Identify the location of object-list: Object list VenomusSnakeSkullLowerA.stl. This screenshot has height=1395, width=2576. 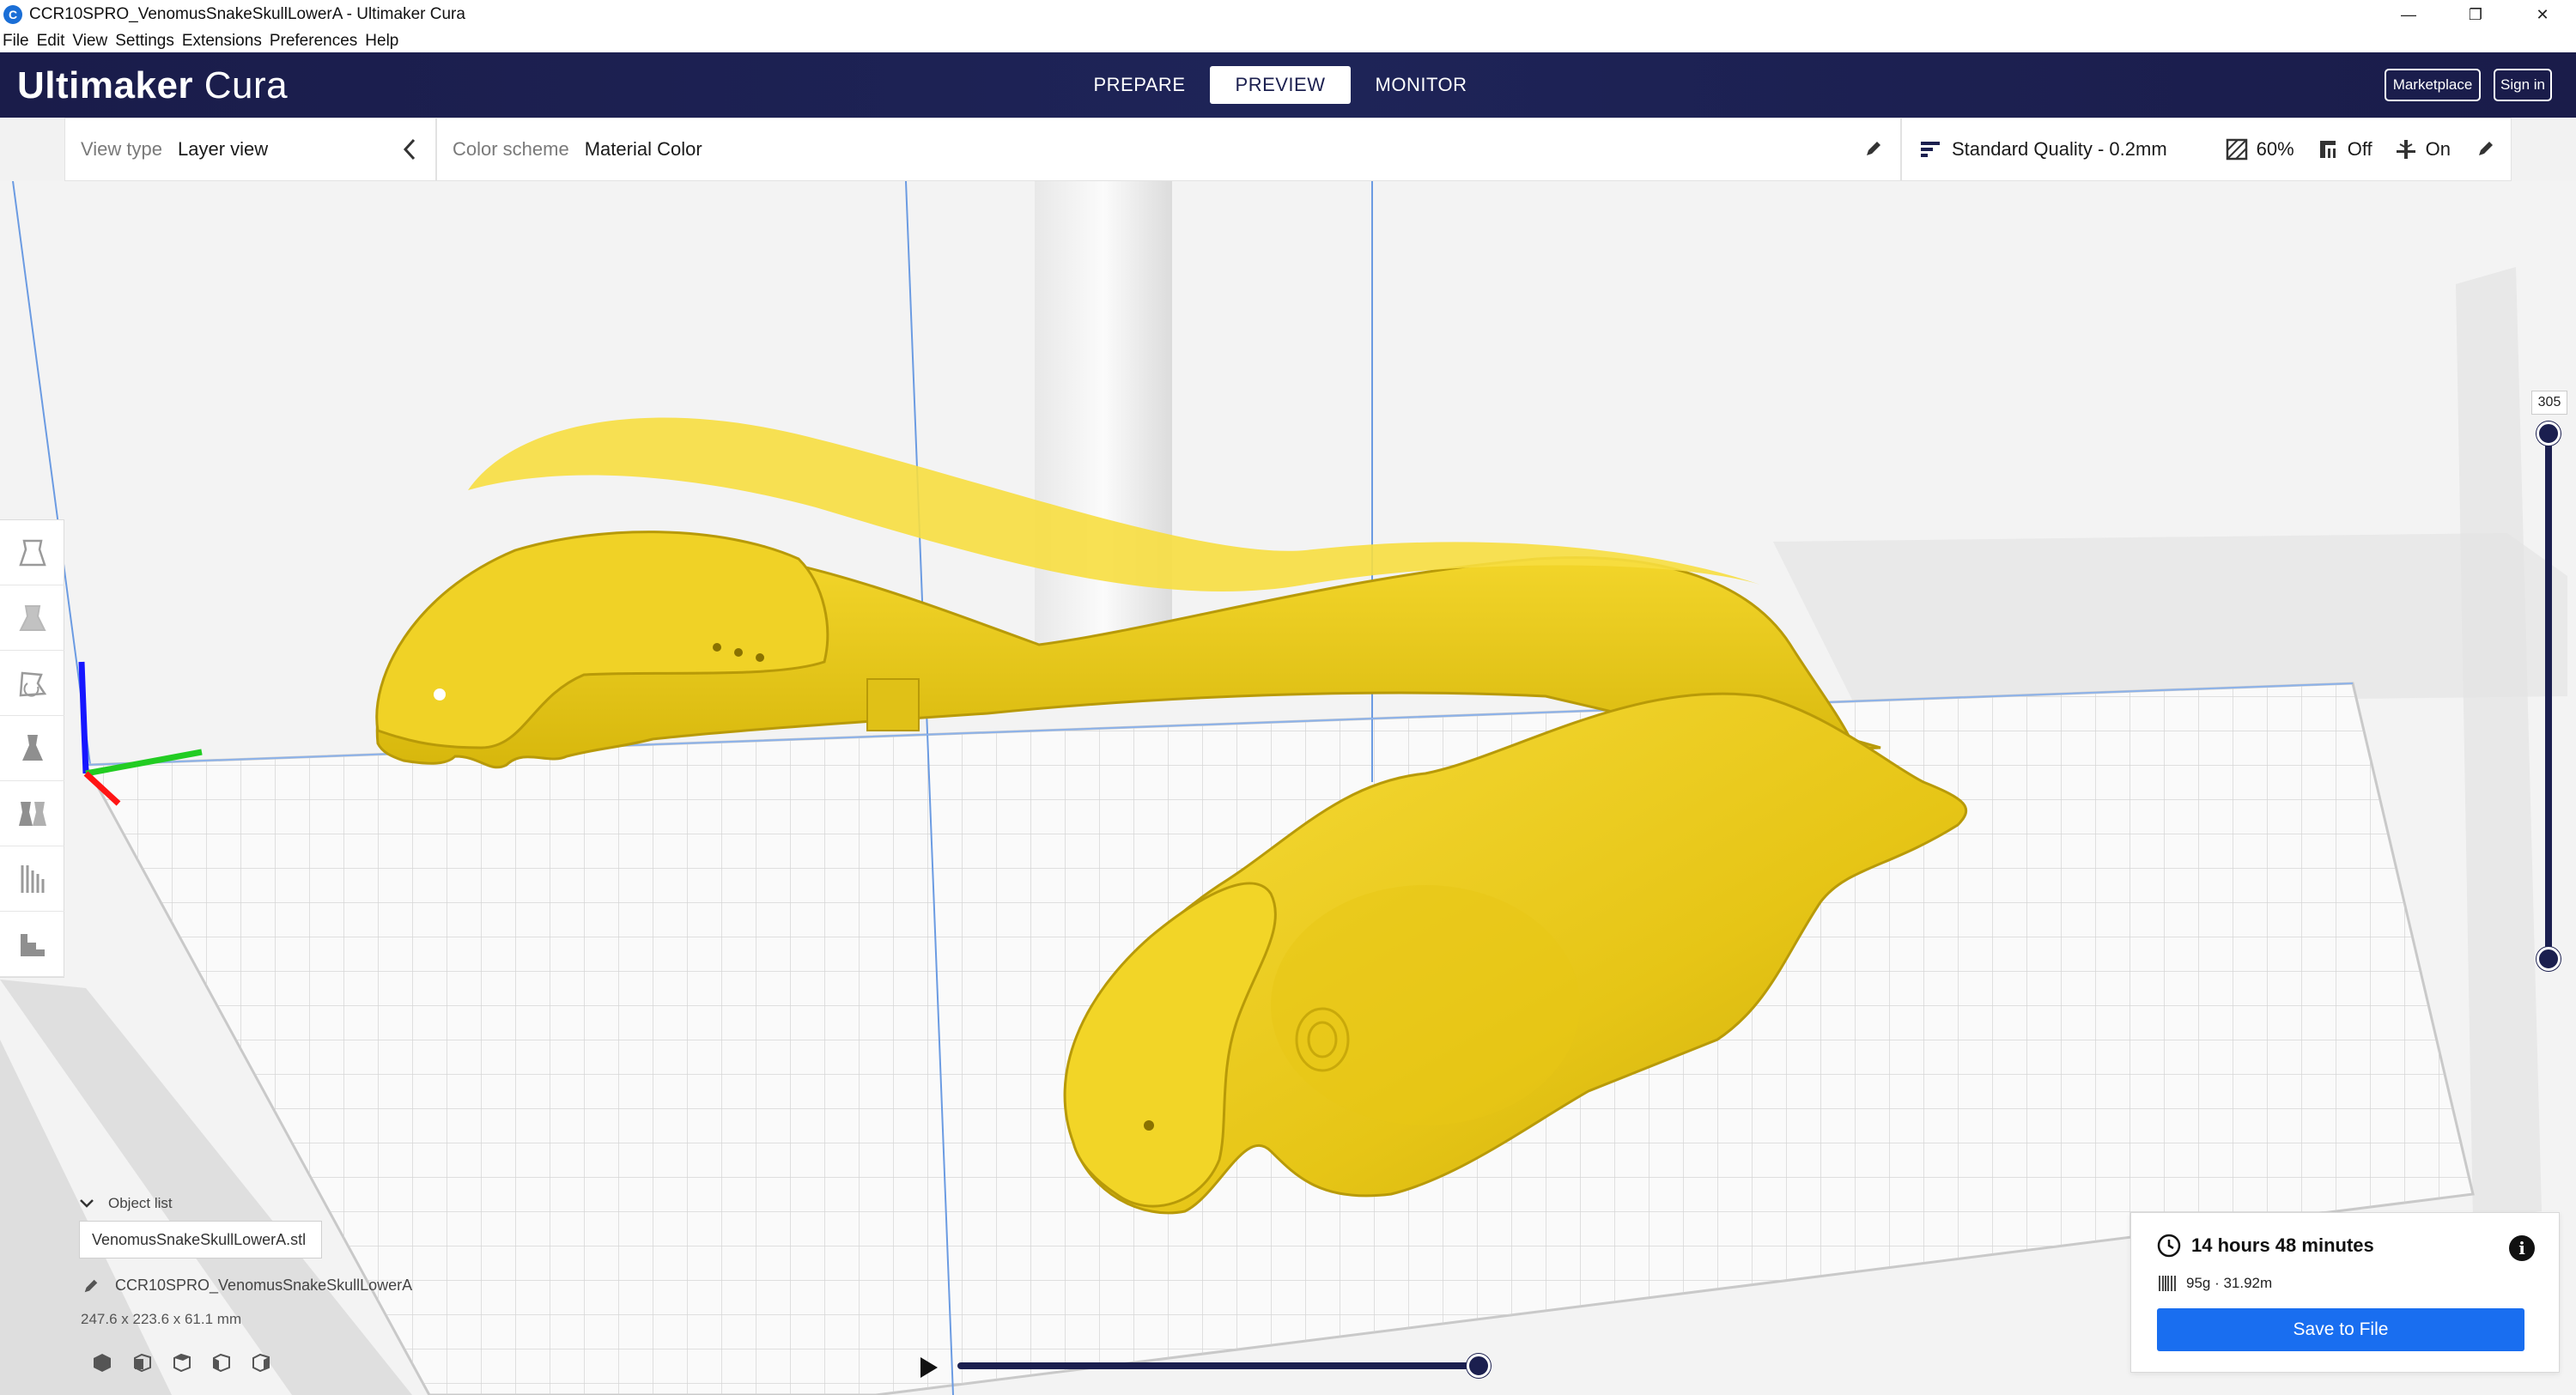
(201, 1227).